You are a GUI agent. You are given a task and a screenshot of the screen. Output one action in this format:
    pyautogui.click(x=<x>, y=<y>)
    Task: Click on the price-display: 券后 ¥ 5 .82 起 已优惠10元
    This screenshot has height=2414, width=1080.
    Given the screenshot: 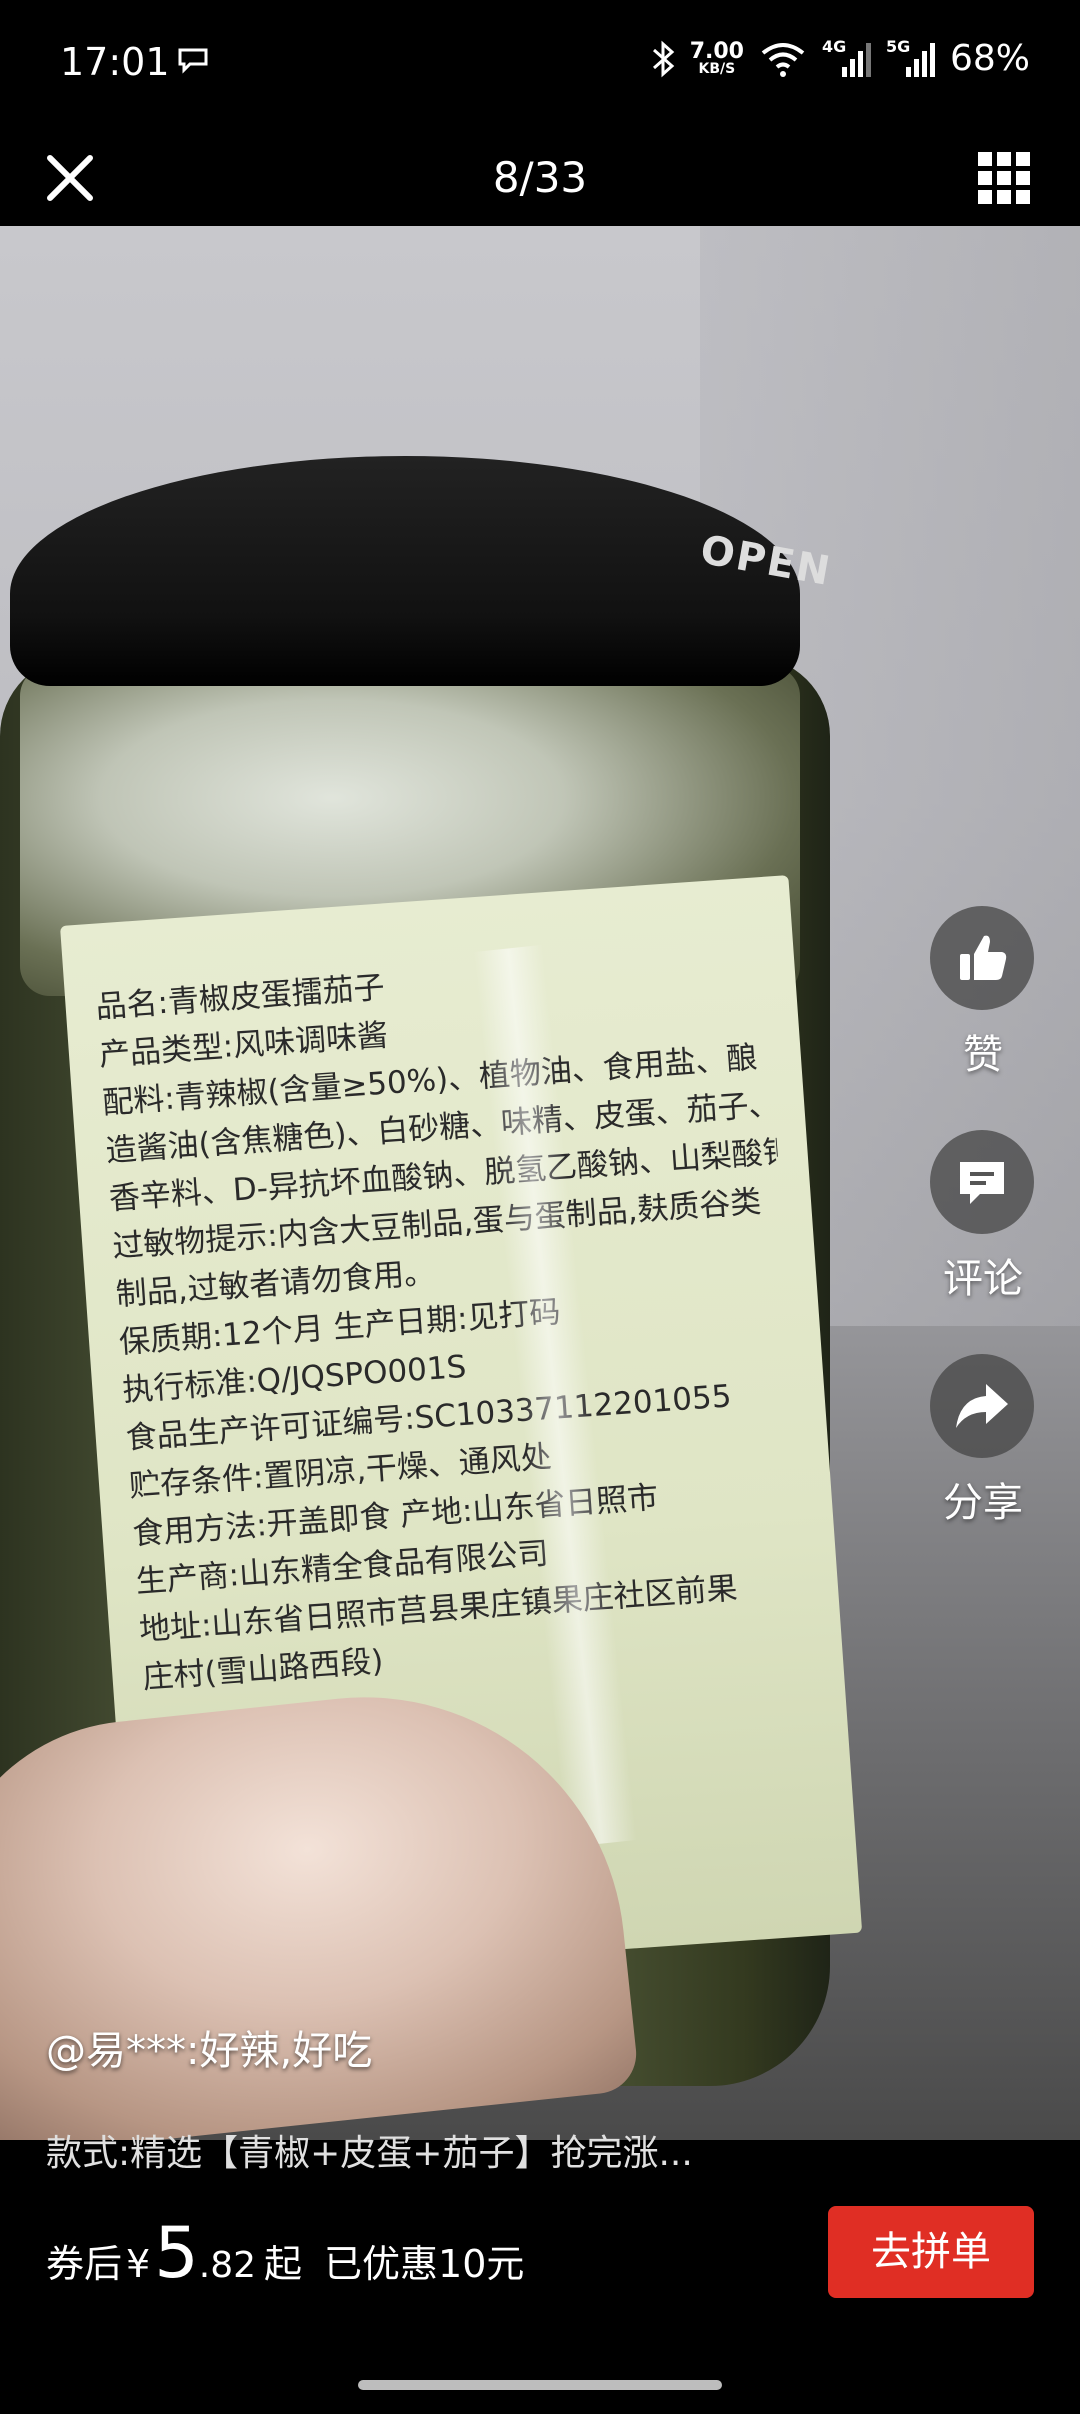 What is the action you would take?
    pyautogui.click(x=285, y=2253)
    